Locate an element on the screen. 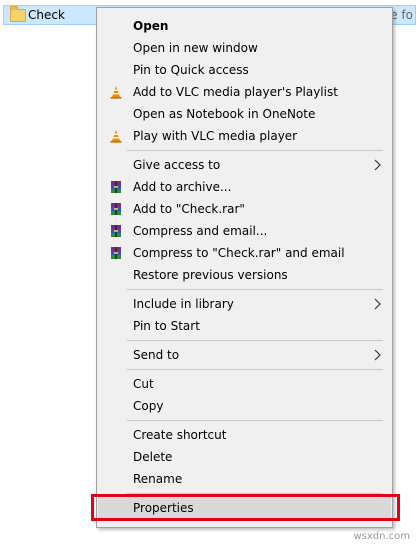 The width and height of the screenshot is (416, 546). menu-item-delete: Delete is located at coordinates (244, 457).